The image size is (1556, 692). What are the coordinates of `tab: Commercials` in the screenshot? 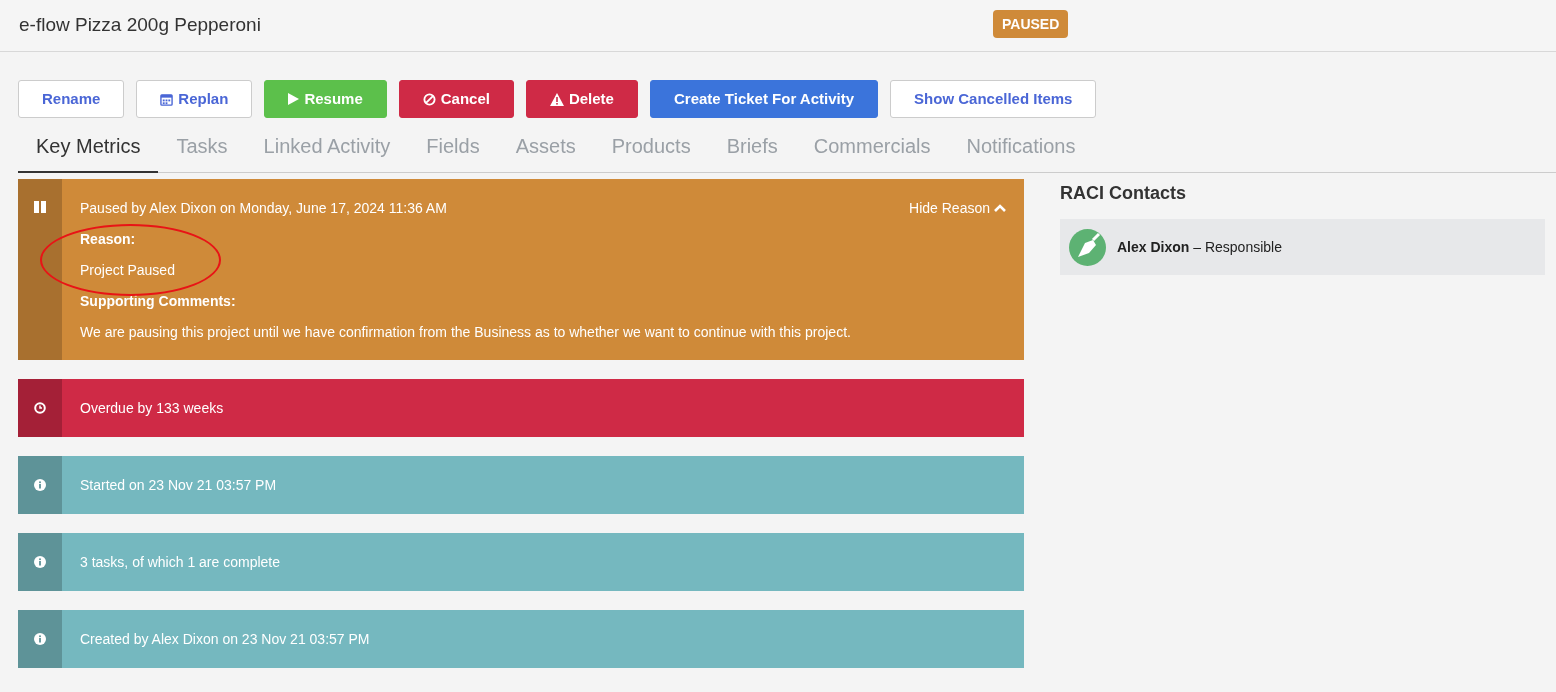 It's located at (872, 152).